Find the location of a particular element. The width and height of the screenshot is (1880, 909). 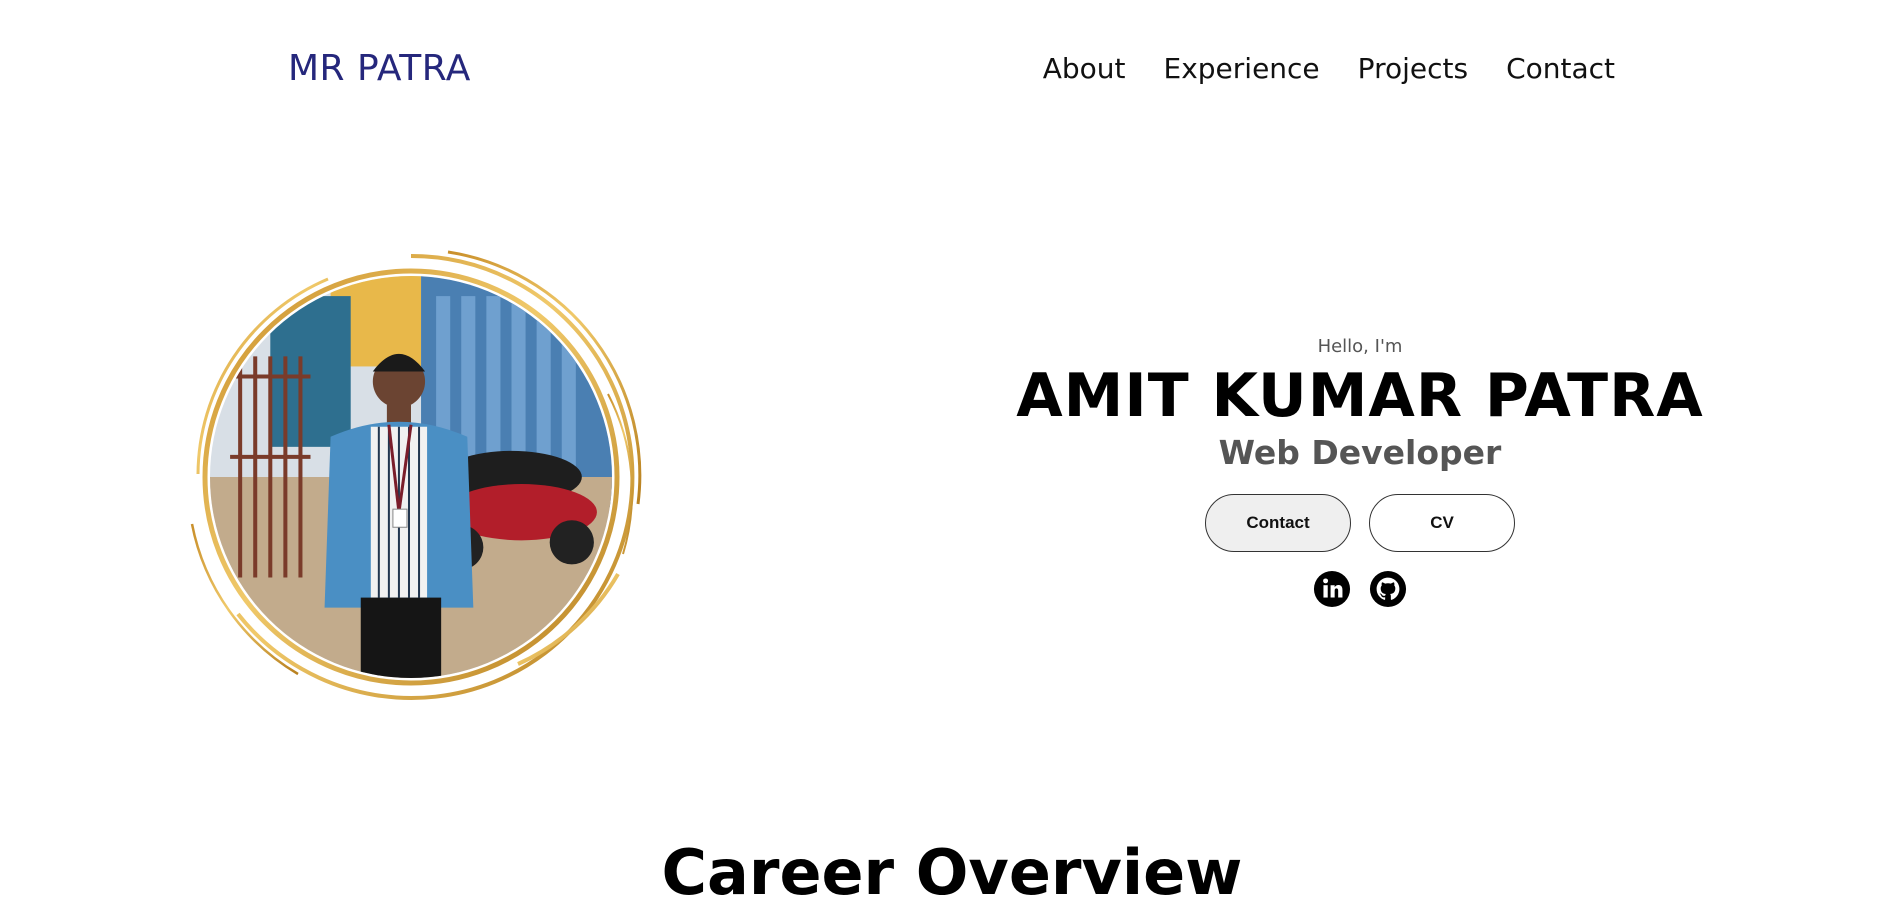

nav-experience: Experience is located at coordinates (1242, 68).